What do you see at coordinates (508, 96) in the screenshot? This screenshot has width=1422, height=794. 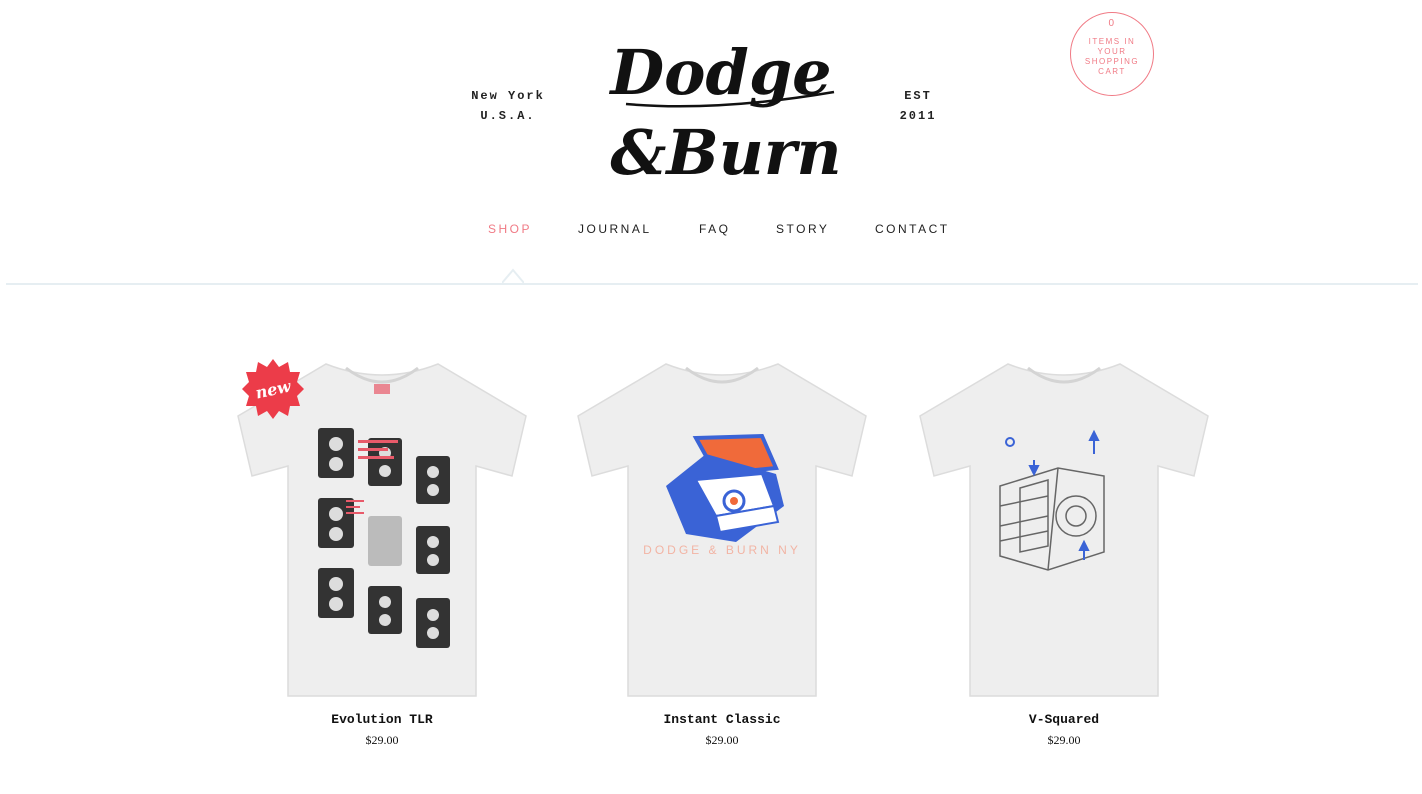 I see `location-city: New York` at bounding box center [508, 96].